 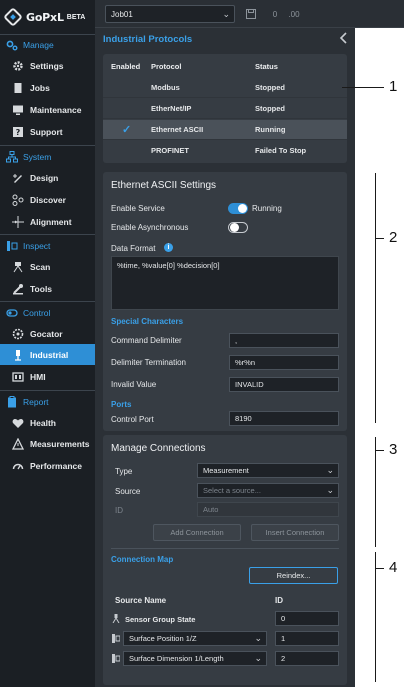 I want to click on sidebar-item-jobs: Jobs, so click(x=47, y=87).